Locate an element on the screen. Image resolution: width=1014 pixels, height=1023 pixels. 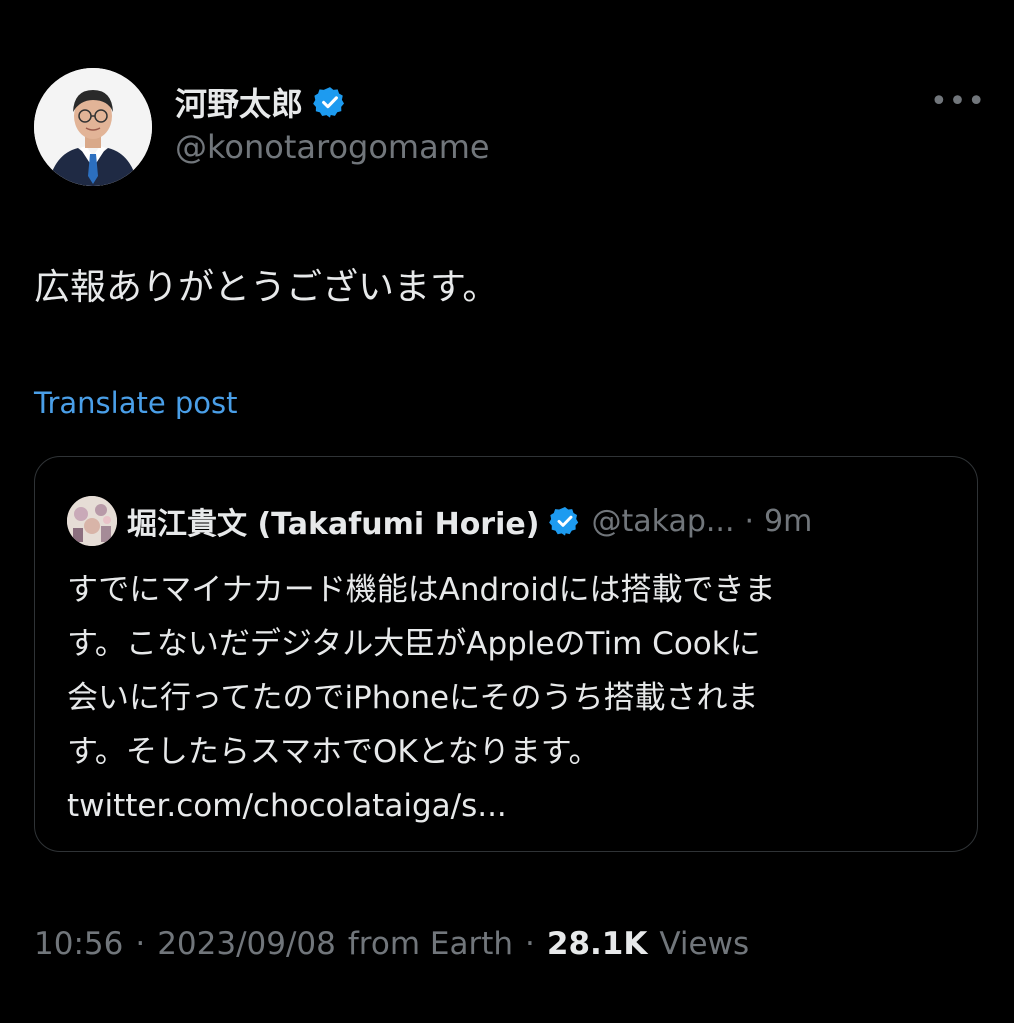
author-display-name: 河野太郎 is located at coordinates (239, 102).